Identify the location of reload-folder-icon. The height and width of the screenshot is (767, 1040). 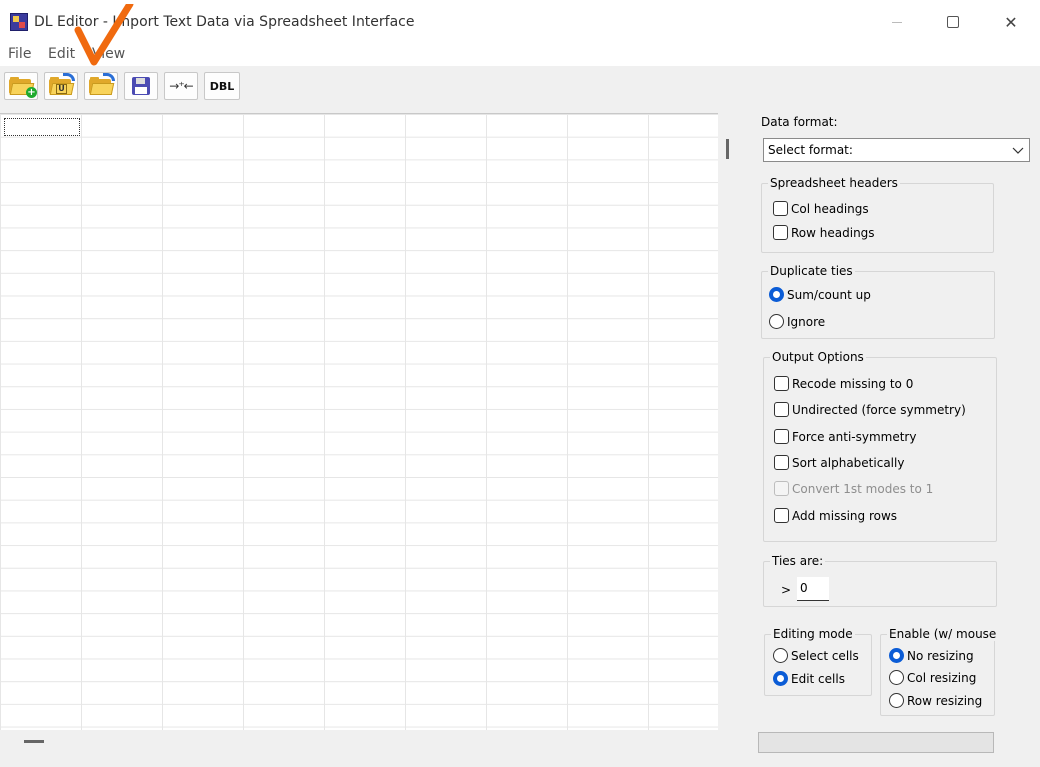
(102, 84).